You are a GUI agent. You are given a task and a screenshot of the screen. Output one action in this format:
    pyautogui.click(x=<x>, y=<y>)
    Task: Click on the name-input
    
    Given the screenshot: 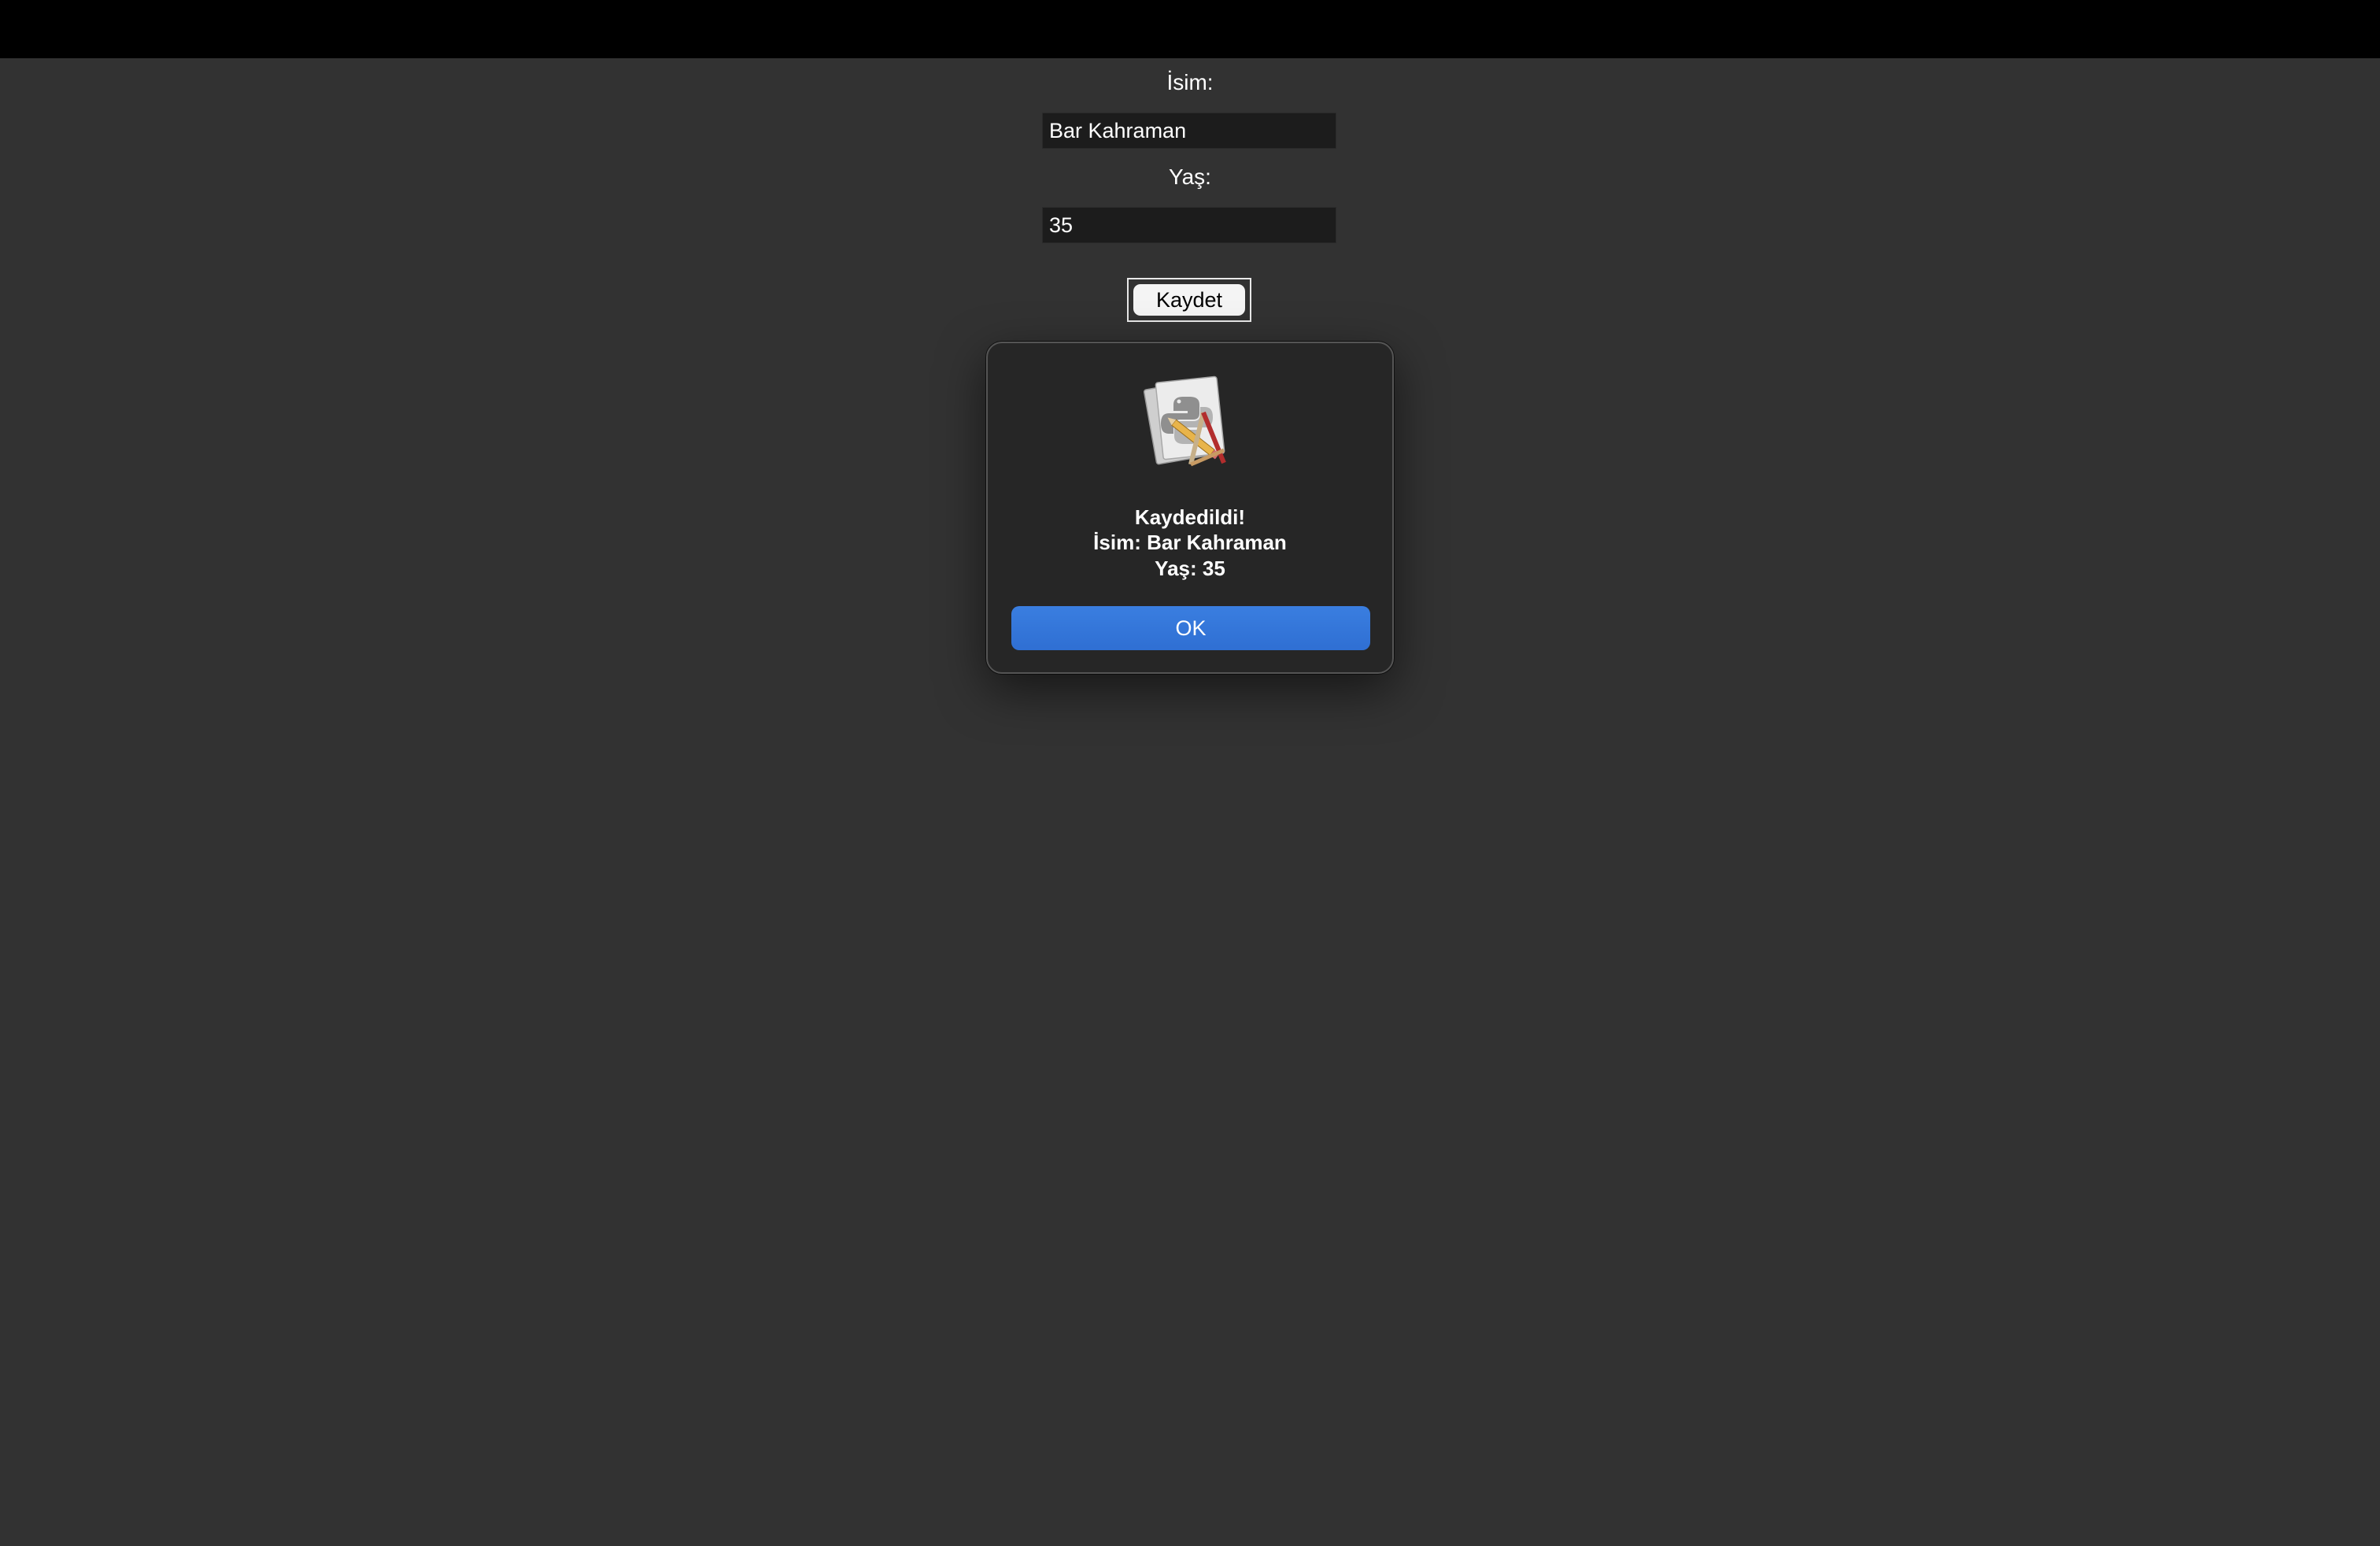 What is the action you would take?
    pyautogui.click(x=1189, y=131)
    